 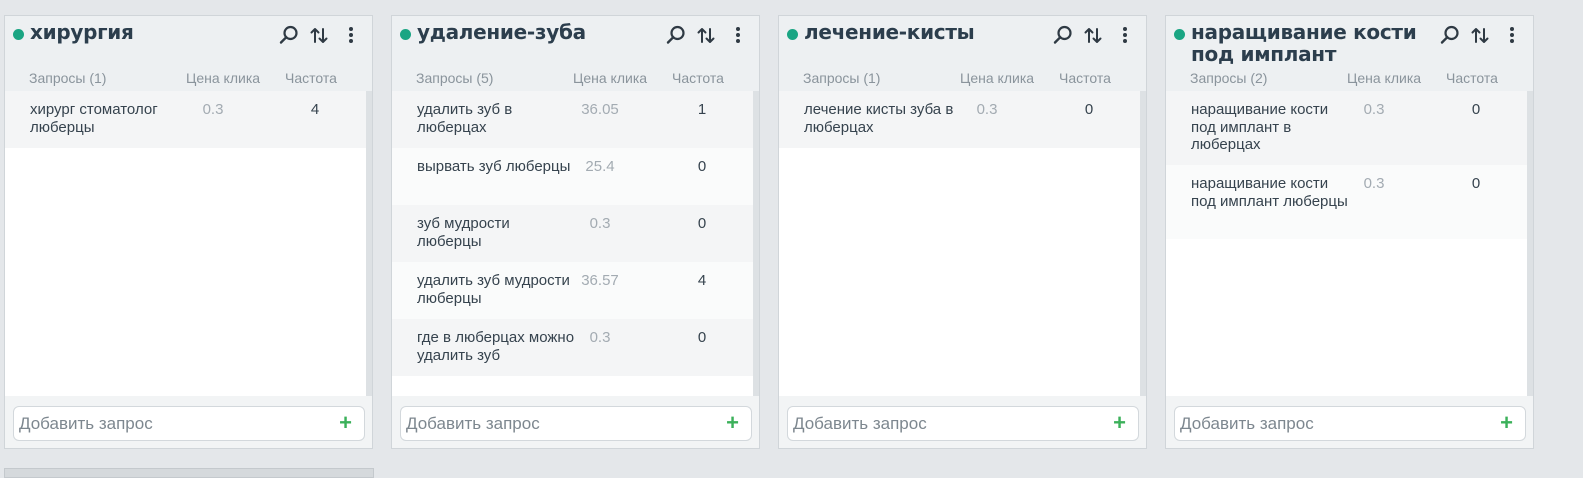 I want to click on table-row: где в люберцах можно удалить зуб 0.3 0, so click(x=573, y=347).